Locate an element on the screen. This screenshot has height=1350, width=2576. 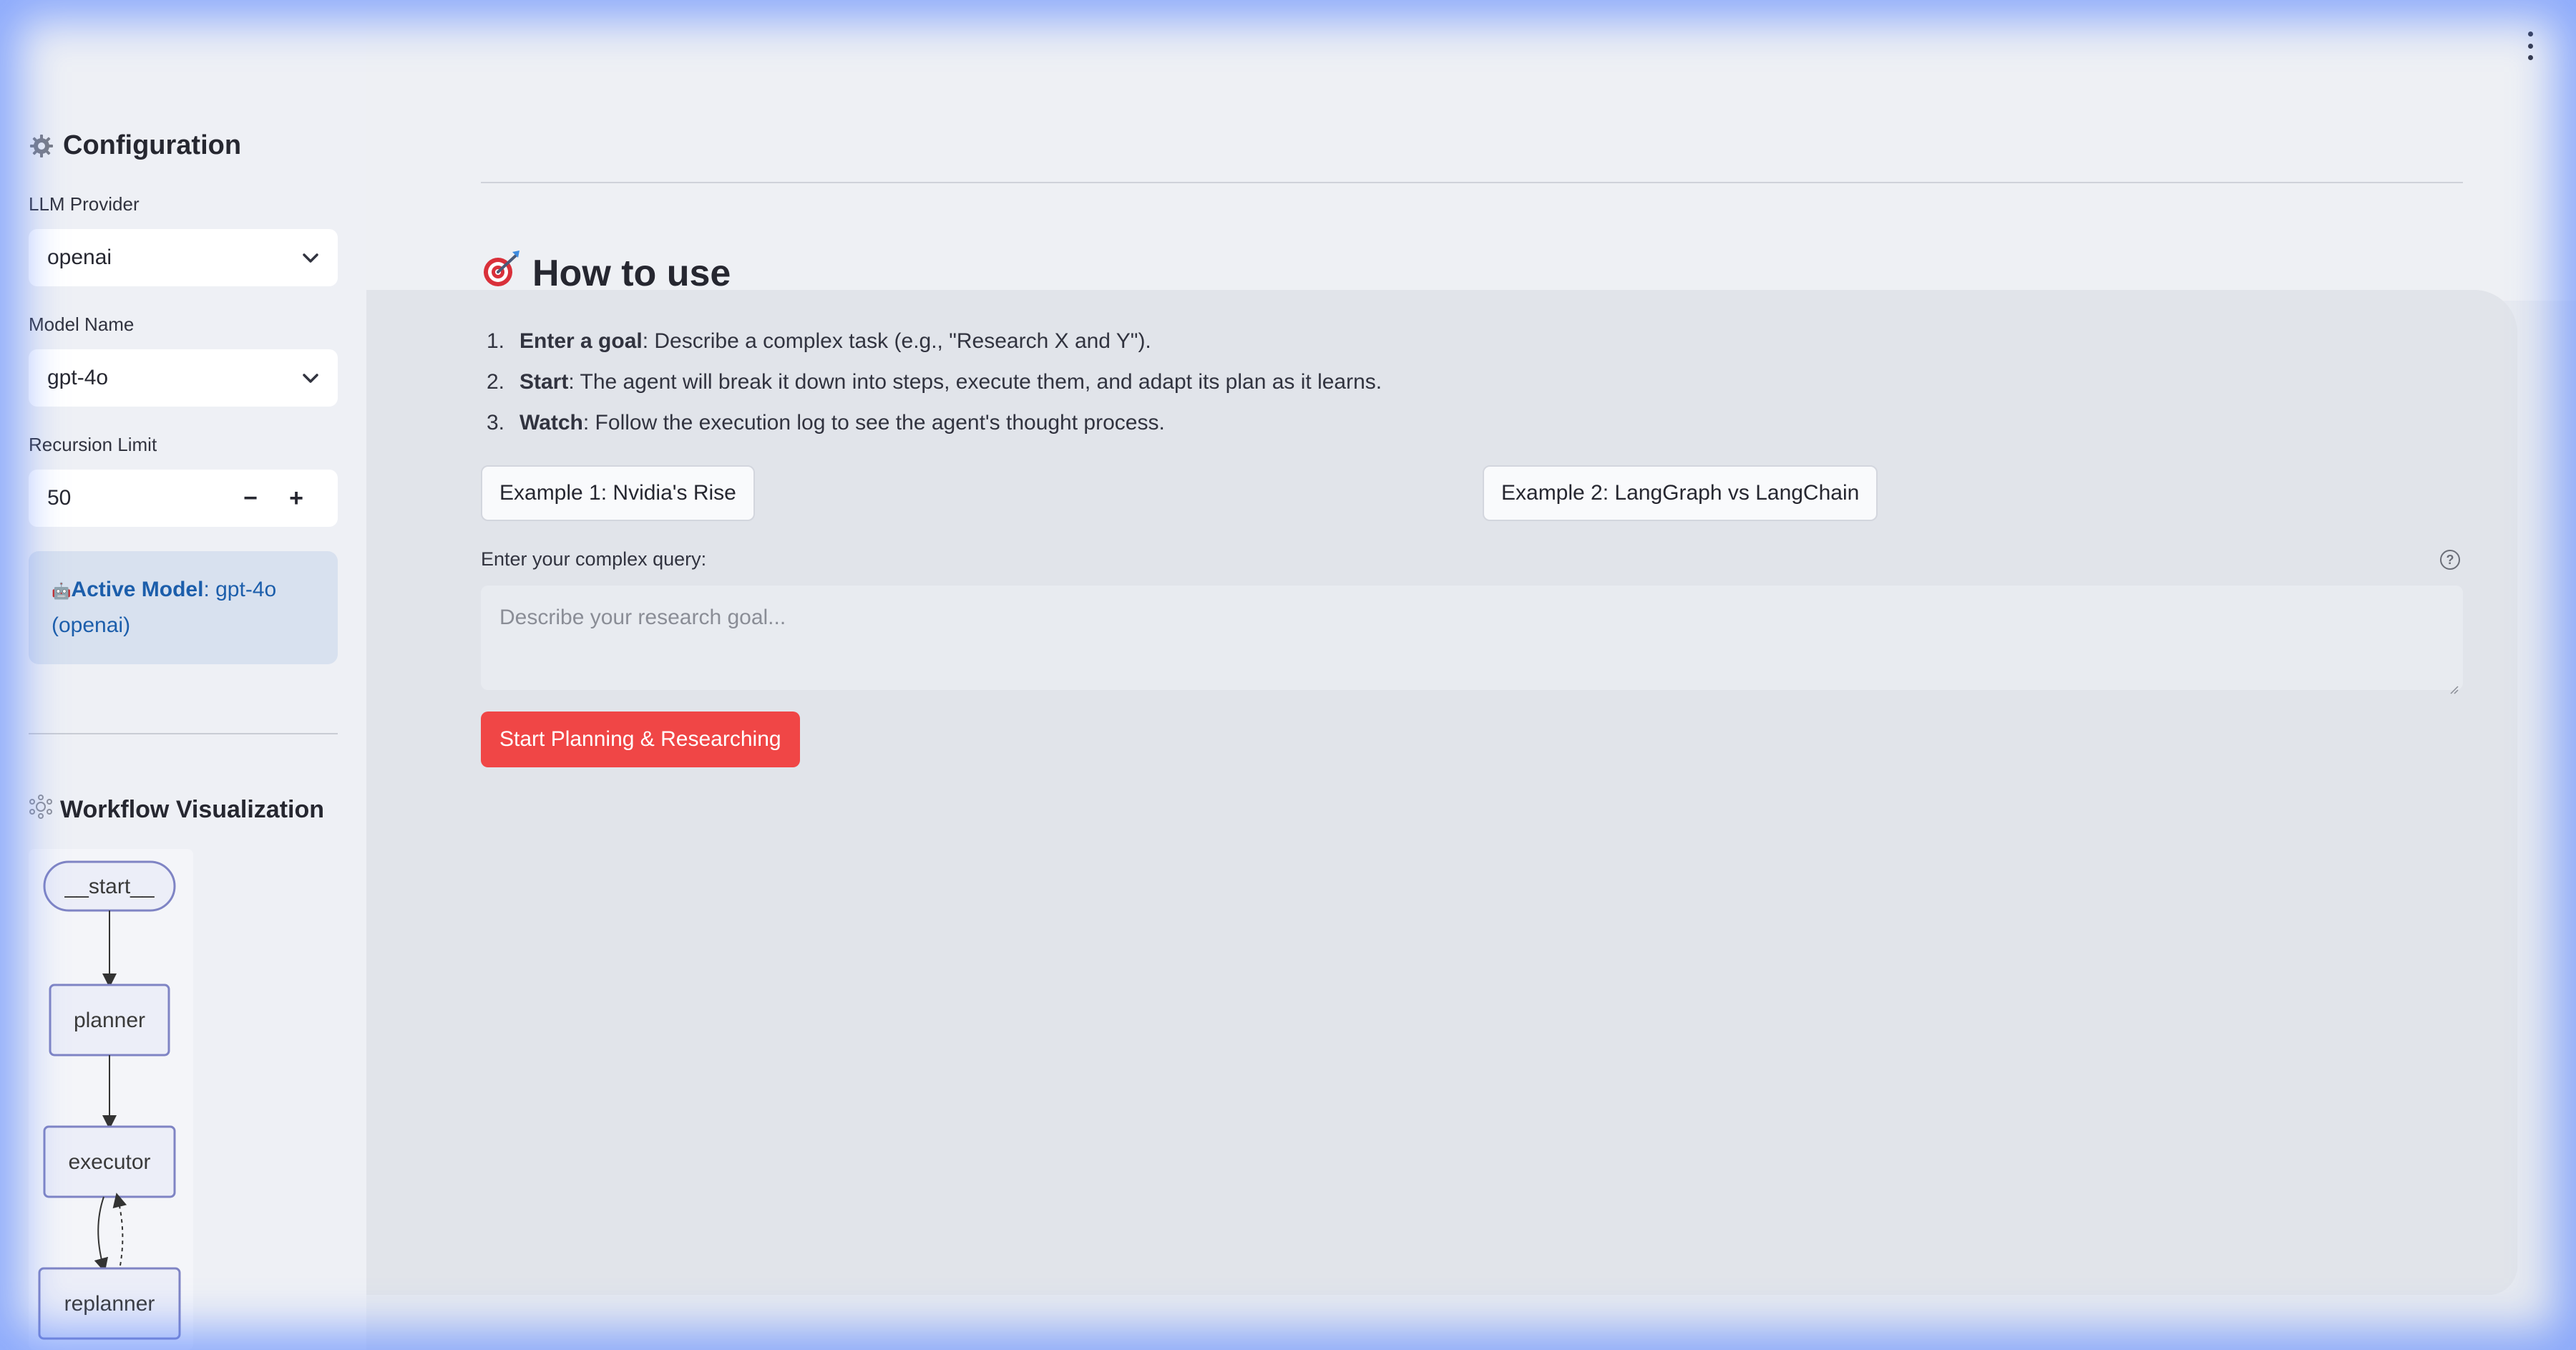
example-1-button: Example 1: Nvidia's Rise is located at coordinates (618, 493).